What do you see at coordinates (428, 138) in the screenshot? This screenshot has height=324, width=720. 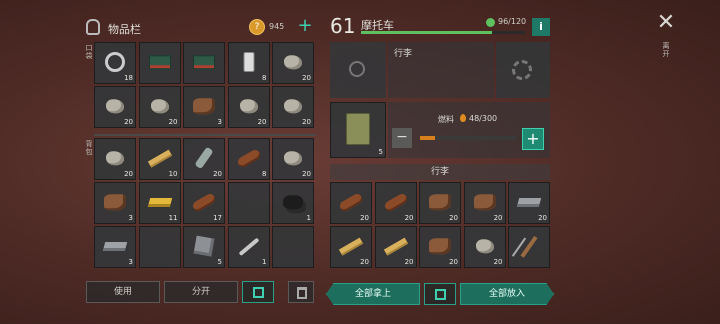 I see `fuel-fill` at bounding box center [428, 138].